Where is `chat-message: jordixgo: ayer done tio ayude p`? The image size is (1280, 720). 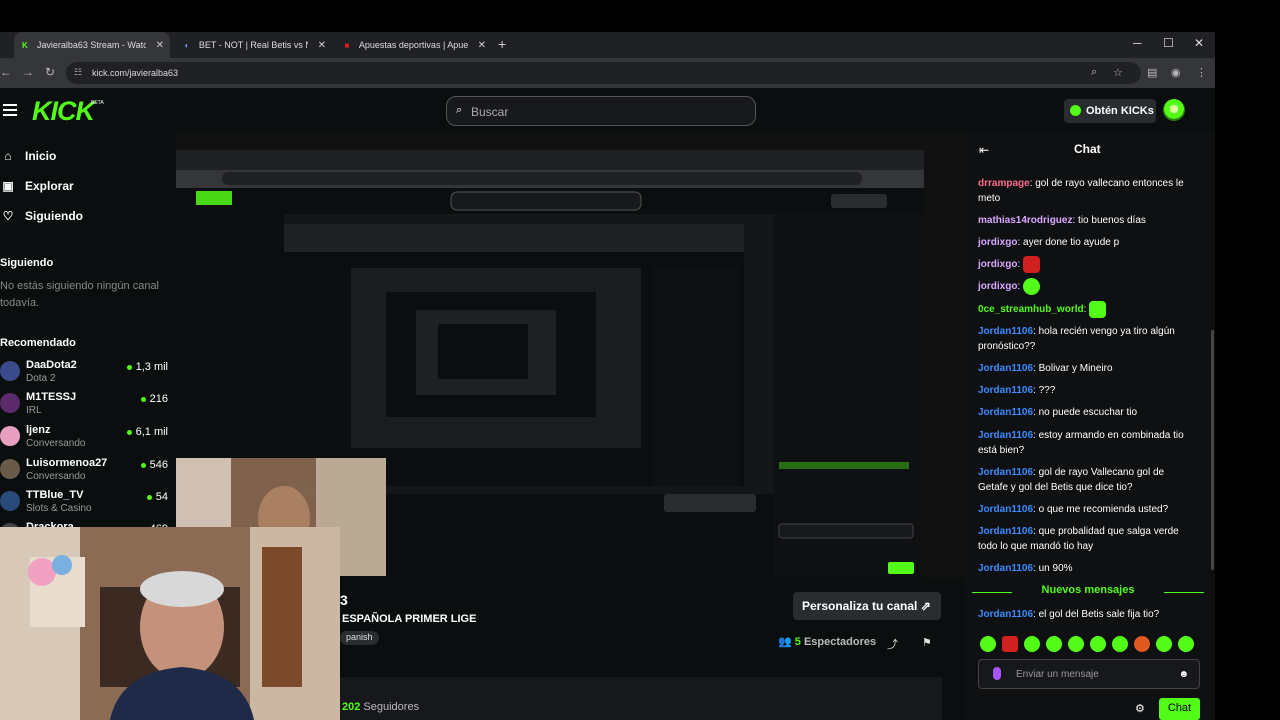
chat-message: jordixgo: ayer done tio ayude p is located at coordinates (1085, 242).